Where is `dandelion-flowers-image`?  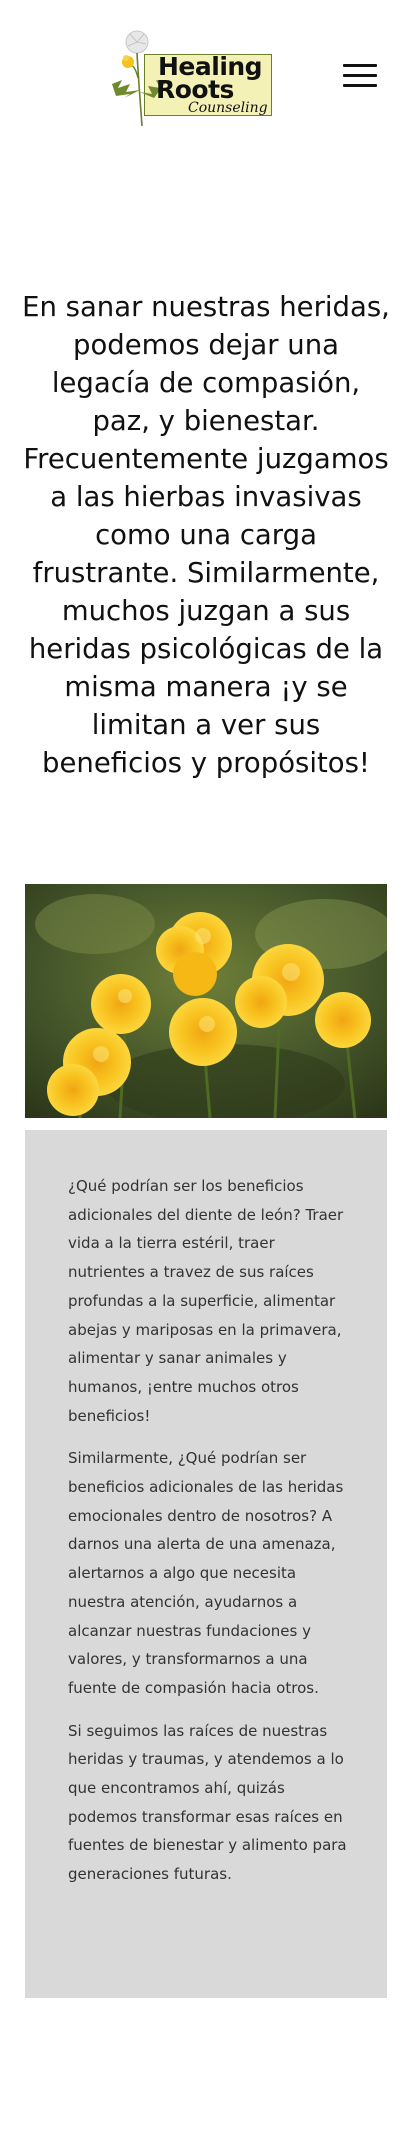
dandelion-flowers-image is located at coordinates (206, 1001).